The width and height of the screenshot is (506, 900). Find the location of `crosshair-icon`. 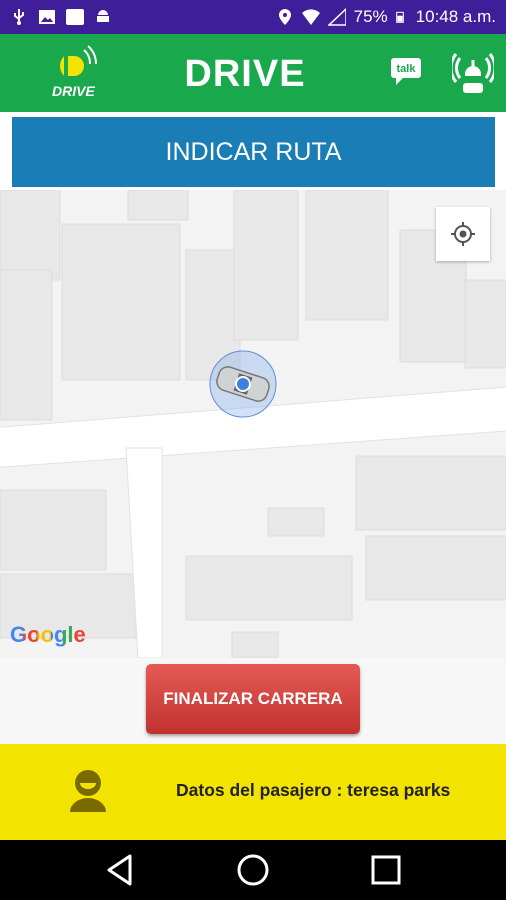

crosshair-icon is located at coordinates (463, 234).